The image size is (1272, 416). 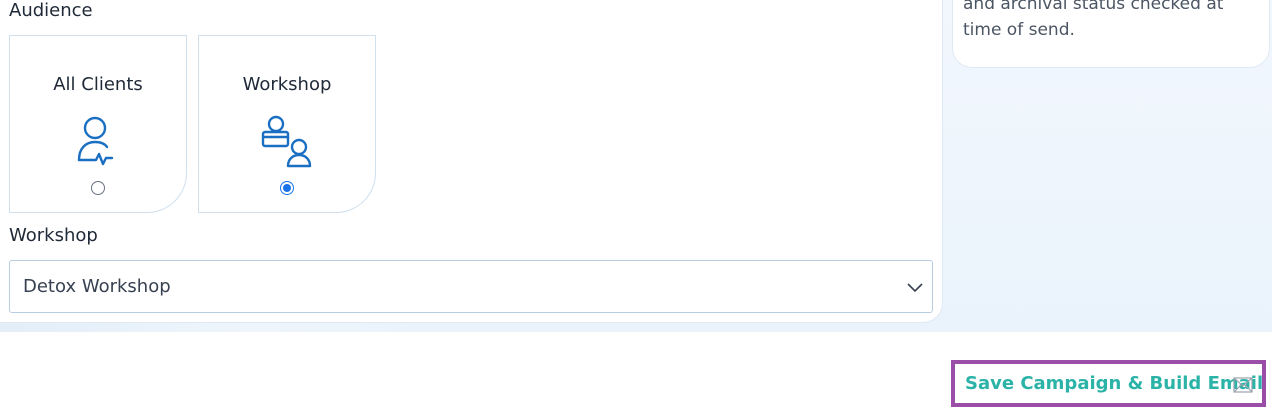 I want to click on save-campaign-button: Save Campaign & Build Email, so click(x=1108, y=383).